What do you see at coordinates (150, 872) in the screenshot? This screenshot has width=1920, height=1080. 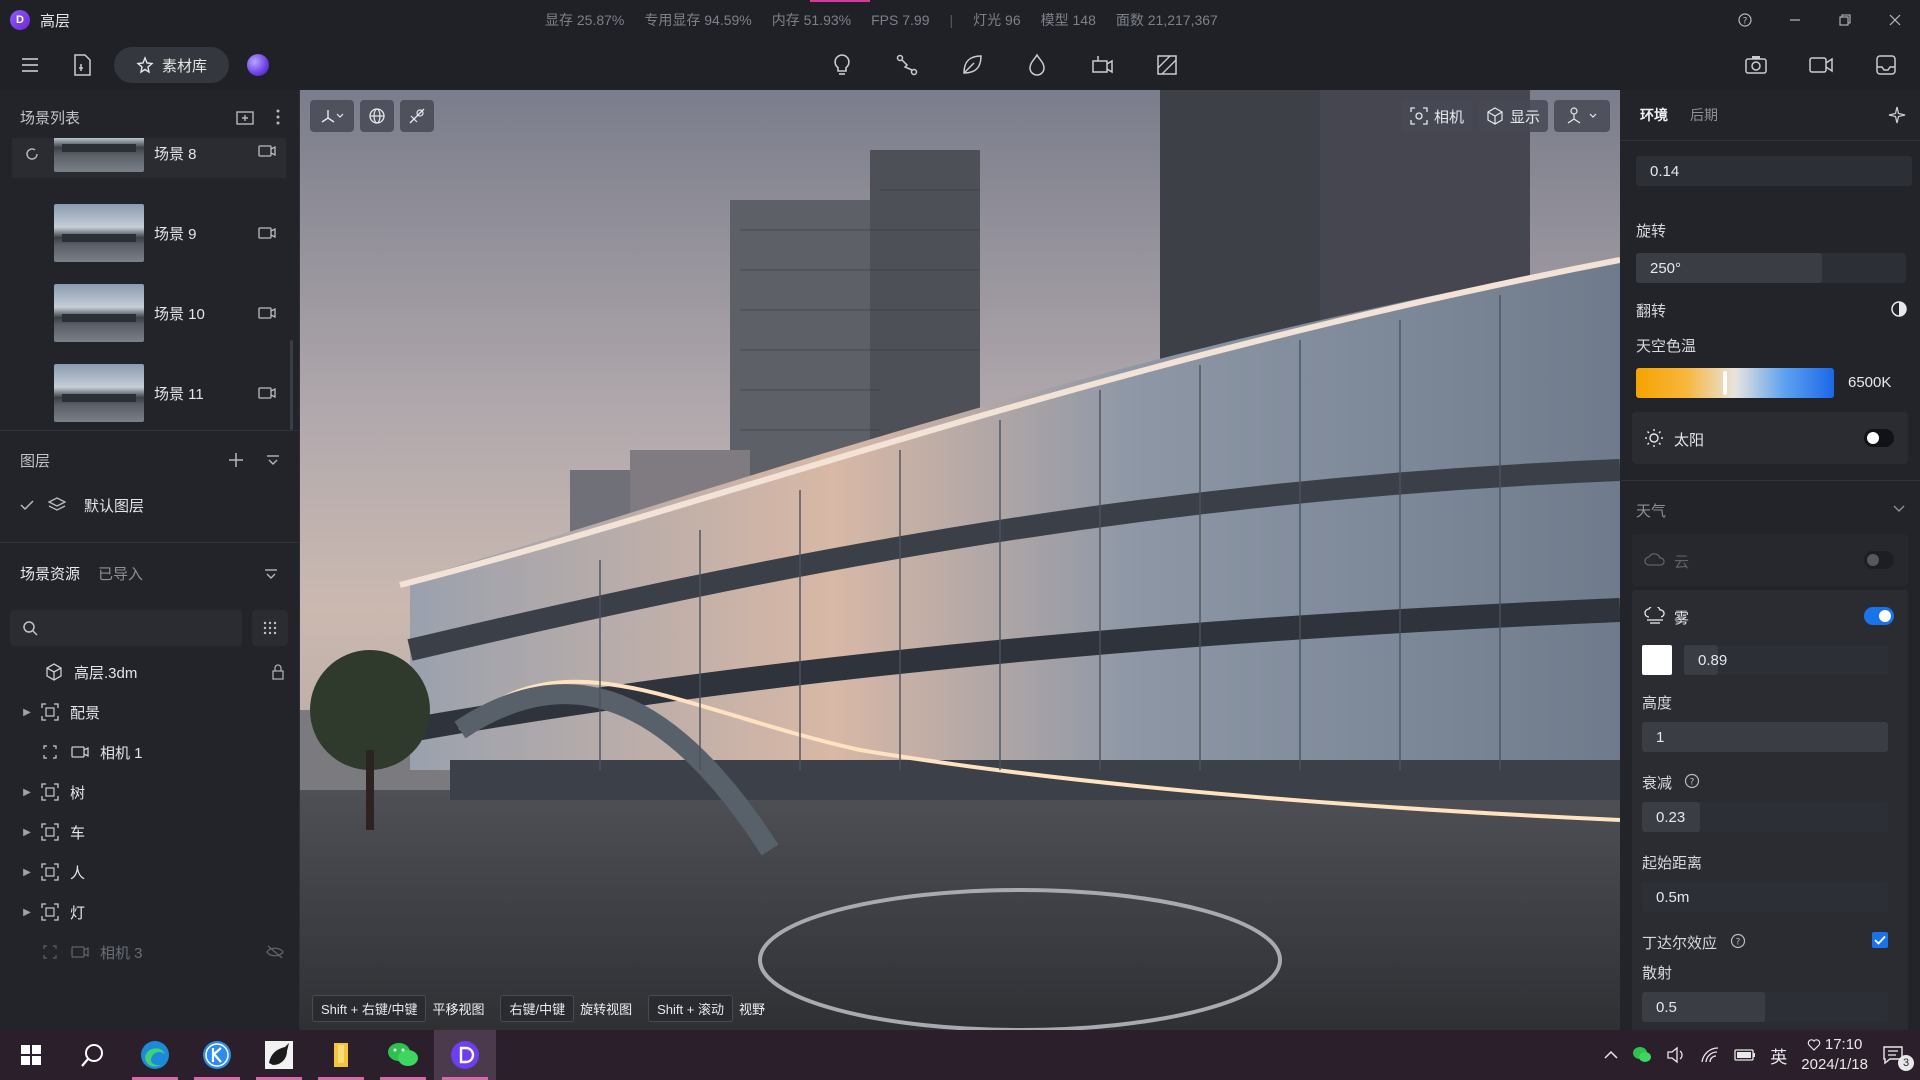 I see `tree-item-group: ▶ 人` at bounding box center [150, 872].